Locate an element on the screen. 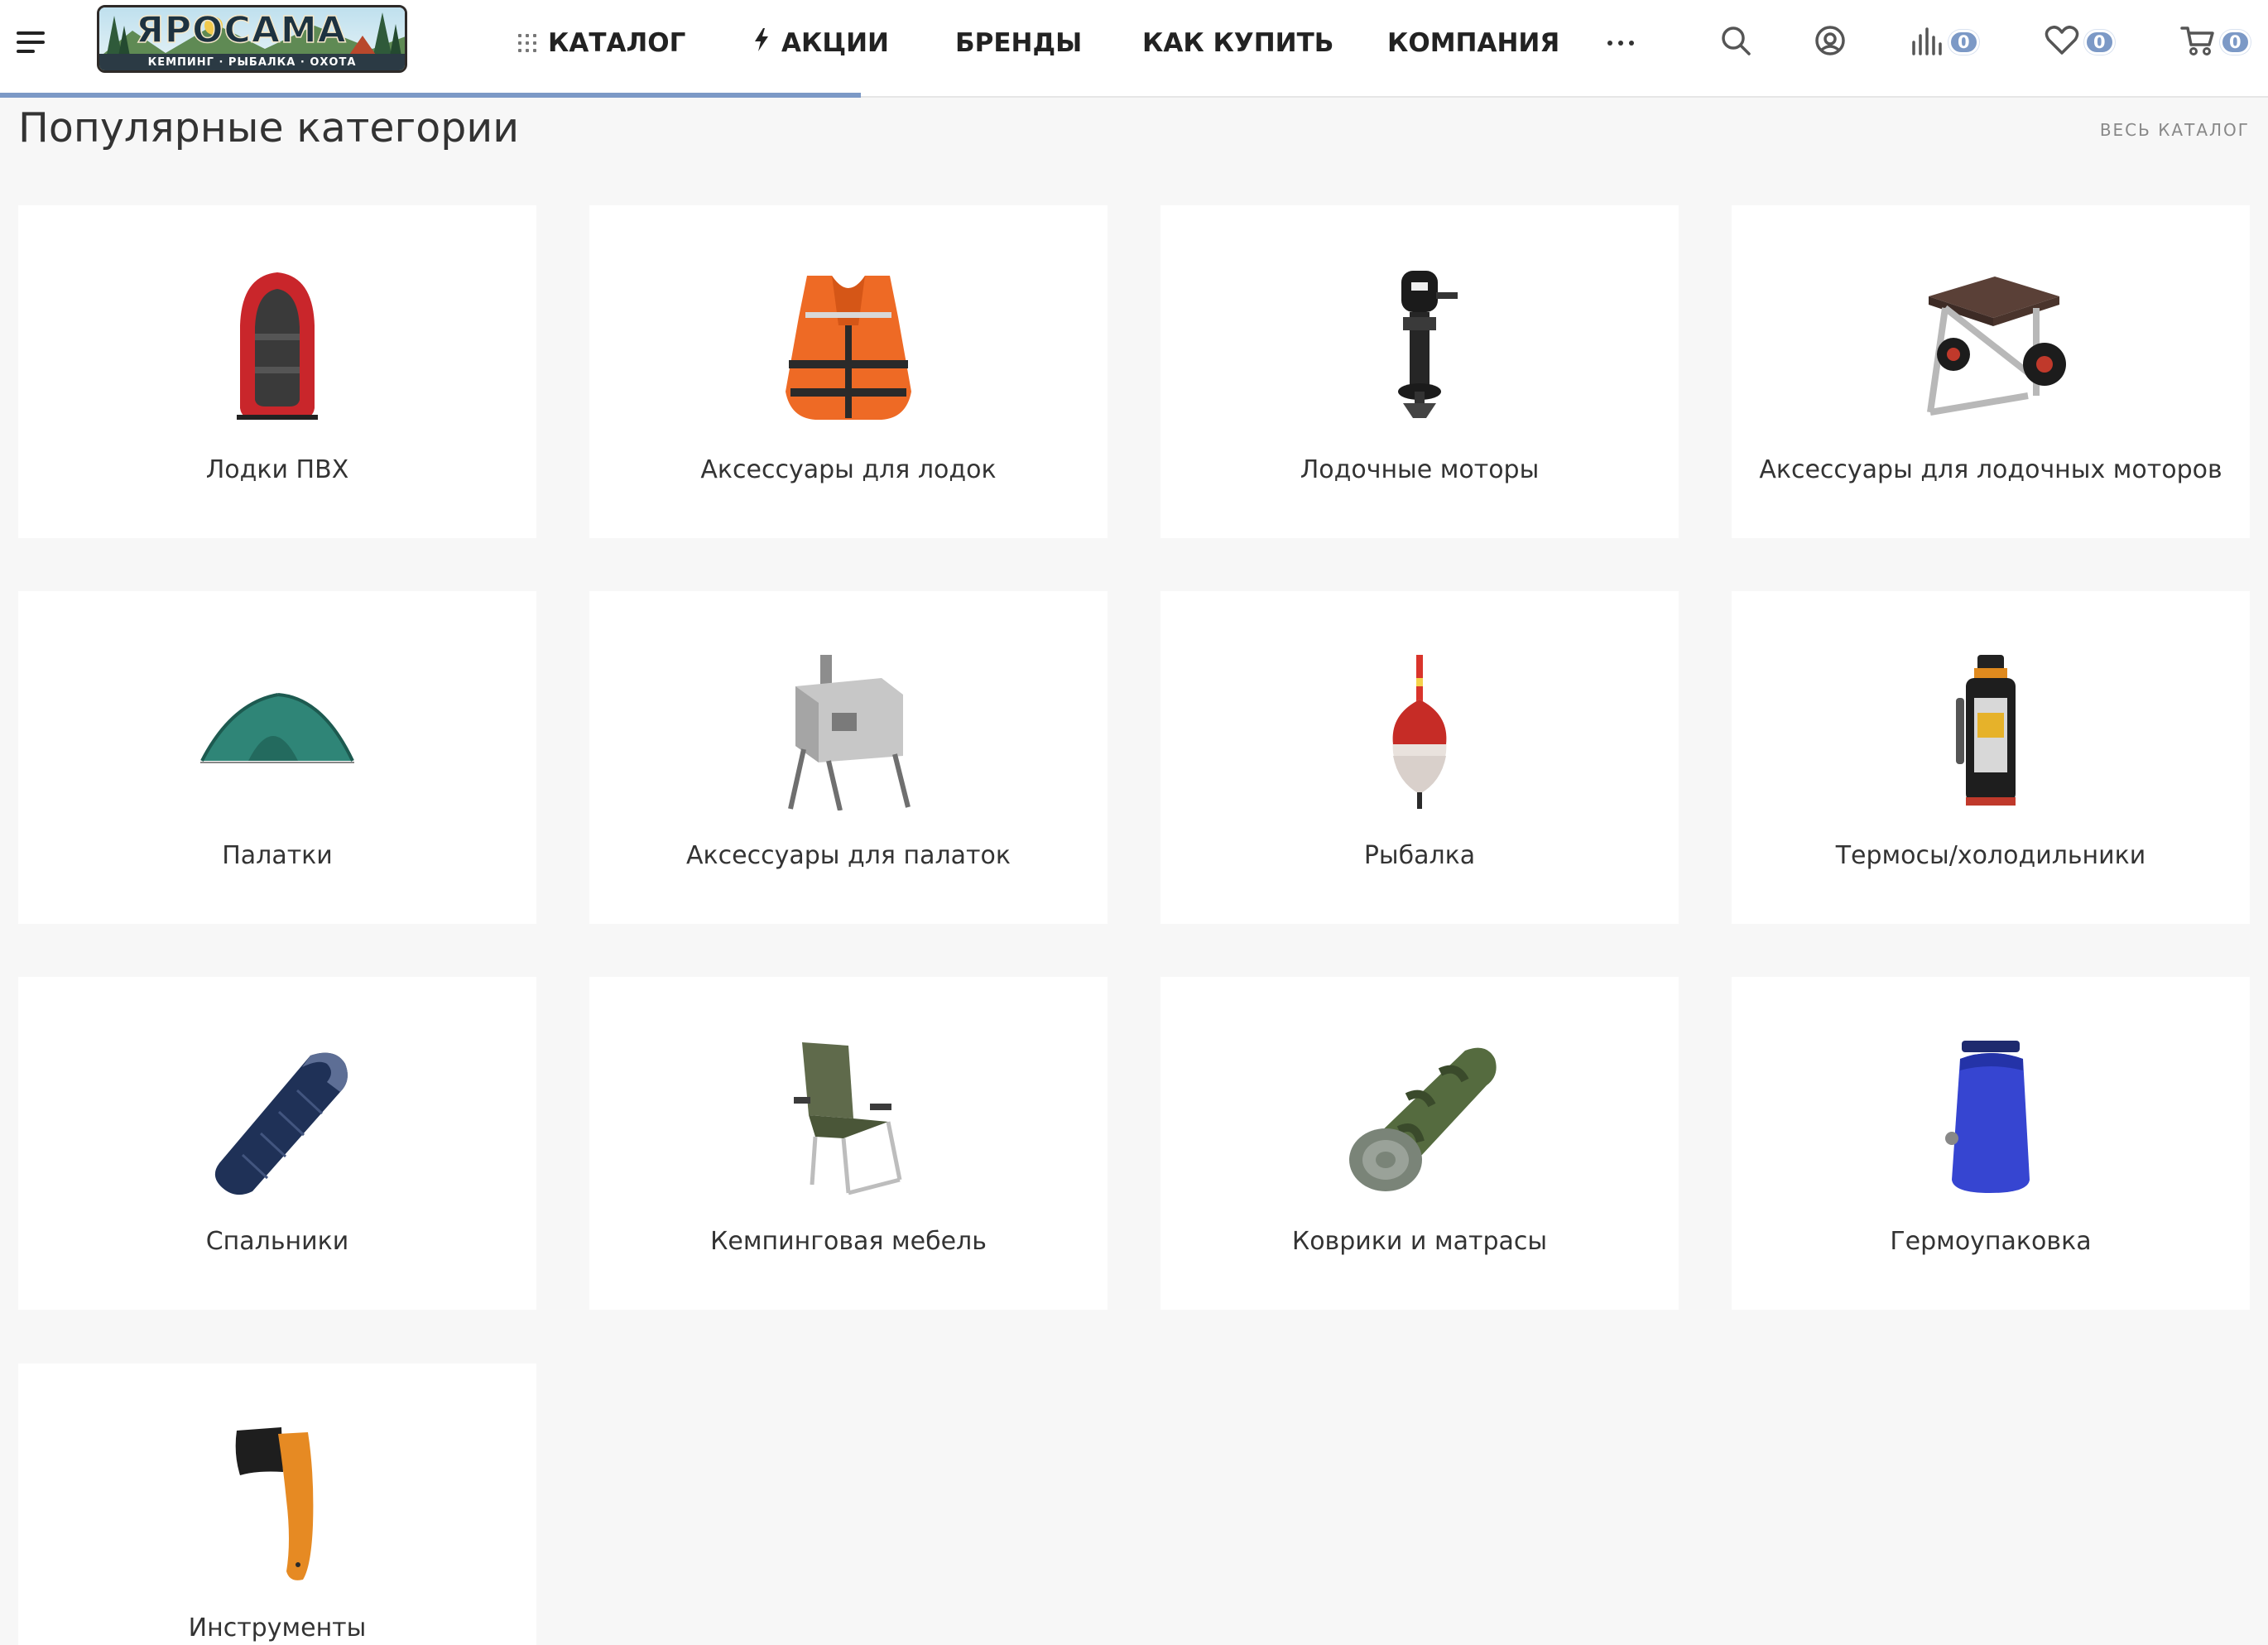 This screenshot has width=2268, height=1645. nav-brands: БРЕНДЫ is located at coordinates (1018, 43).